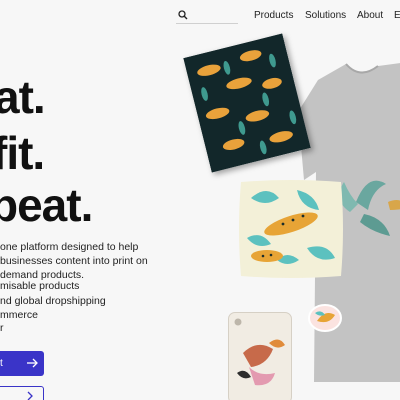 This screenshot has width=400, height=400. I want to click on hero-headline-line-2: fit., so click(22, 153).